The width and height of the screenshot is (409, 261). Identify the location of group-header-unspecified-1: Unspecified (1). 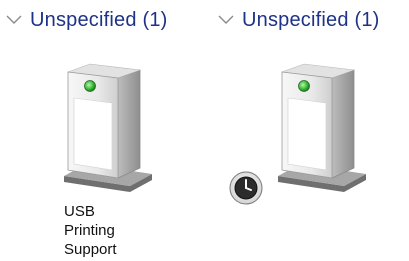
(87, 20).